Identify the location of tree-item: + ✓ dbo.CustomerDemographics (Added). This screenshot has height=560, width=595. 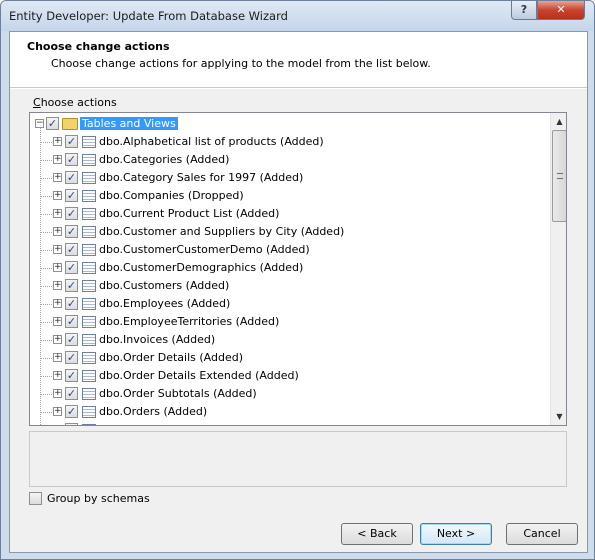
(290, 268).